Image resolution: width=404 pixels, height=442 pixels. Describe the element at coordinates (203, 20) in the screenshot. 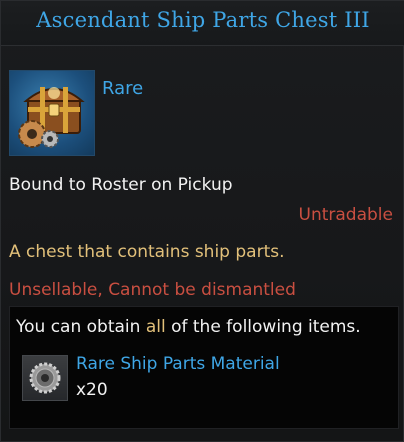

I see `item-title: Ascendant Ship Parts Chest III` at that location.